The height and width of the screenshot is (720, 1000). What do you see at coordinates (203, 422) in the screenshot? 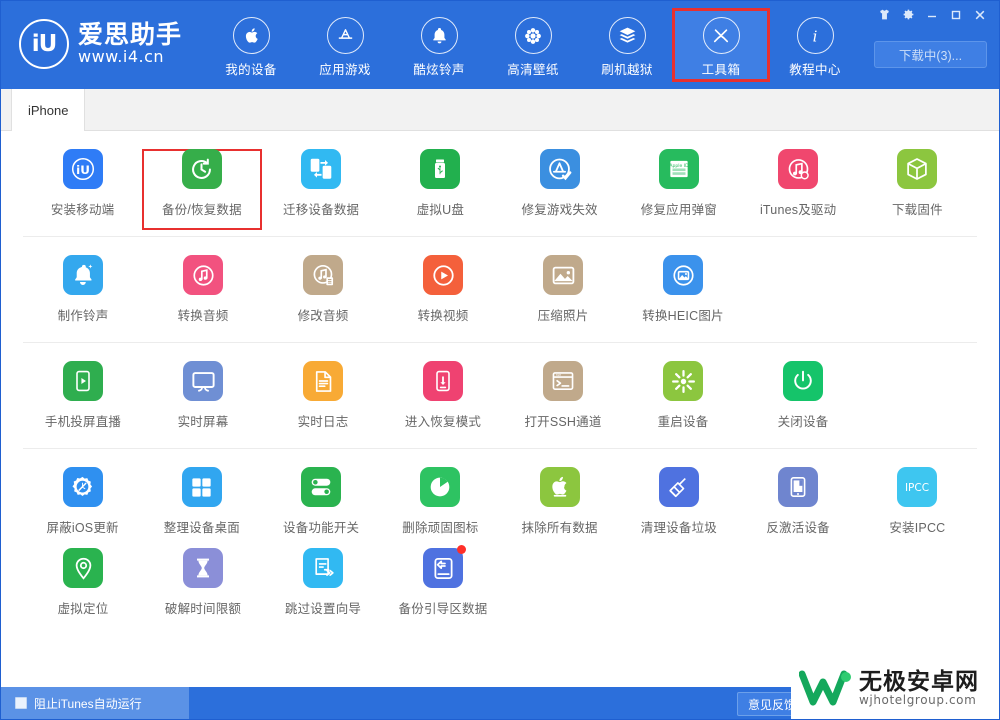
I see `tool-label: 实时屏幕` at bounding box center [203, 422].